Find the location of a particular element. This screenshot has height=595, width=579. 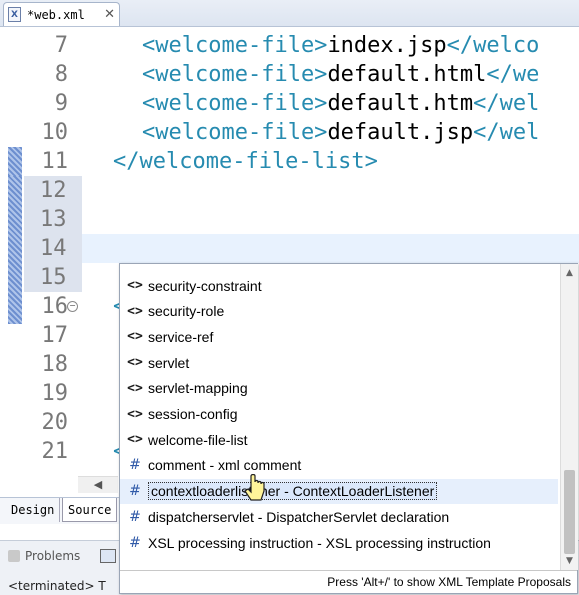

proposal-item: # comment - xml comment is located at coordinates (339, 465).